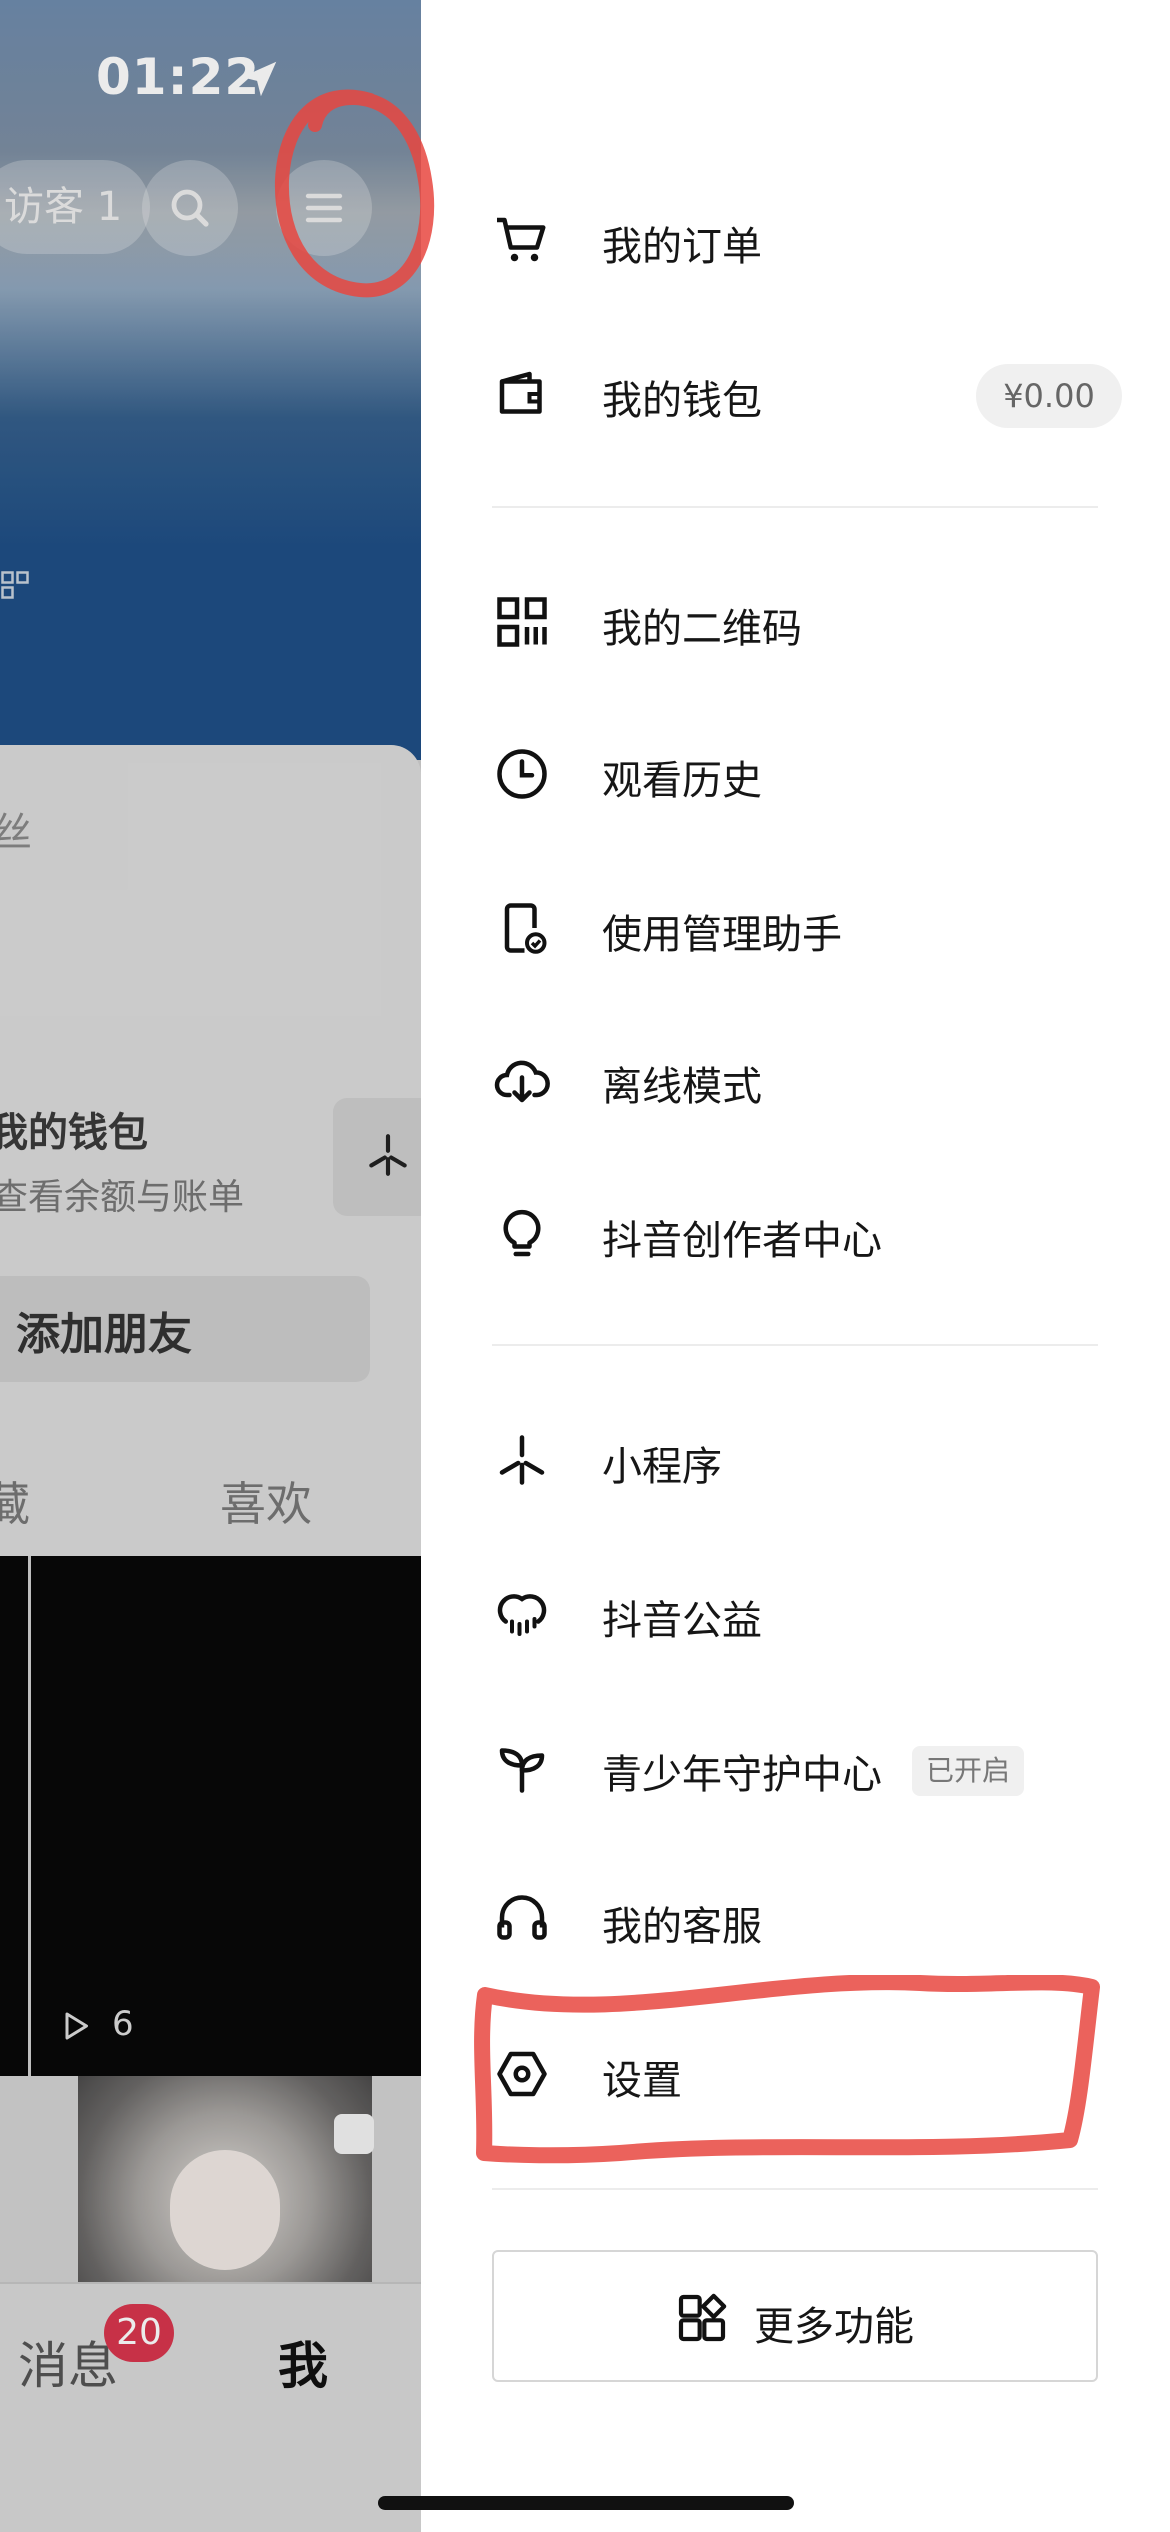 This screenshot has height=2532, width=1170. I want to click on grid-plus-icon, so click(702, 2317).